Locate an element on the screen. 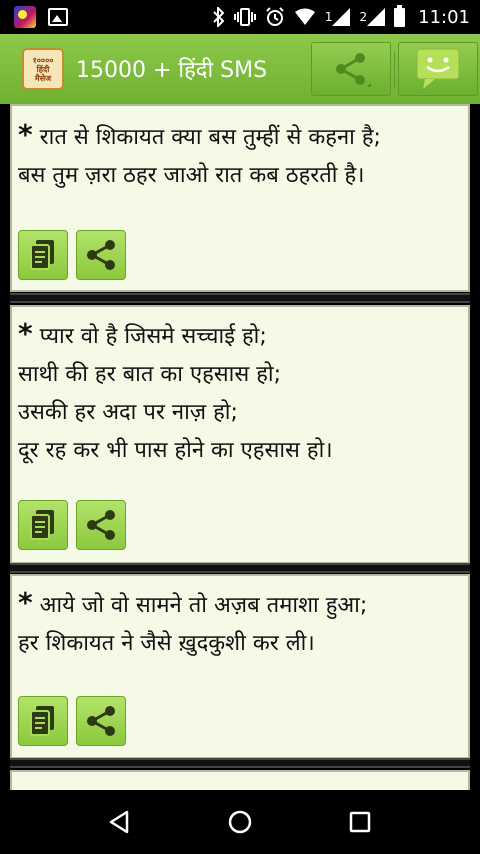  signal-icon: 2 is located at coordinates (372, 17).